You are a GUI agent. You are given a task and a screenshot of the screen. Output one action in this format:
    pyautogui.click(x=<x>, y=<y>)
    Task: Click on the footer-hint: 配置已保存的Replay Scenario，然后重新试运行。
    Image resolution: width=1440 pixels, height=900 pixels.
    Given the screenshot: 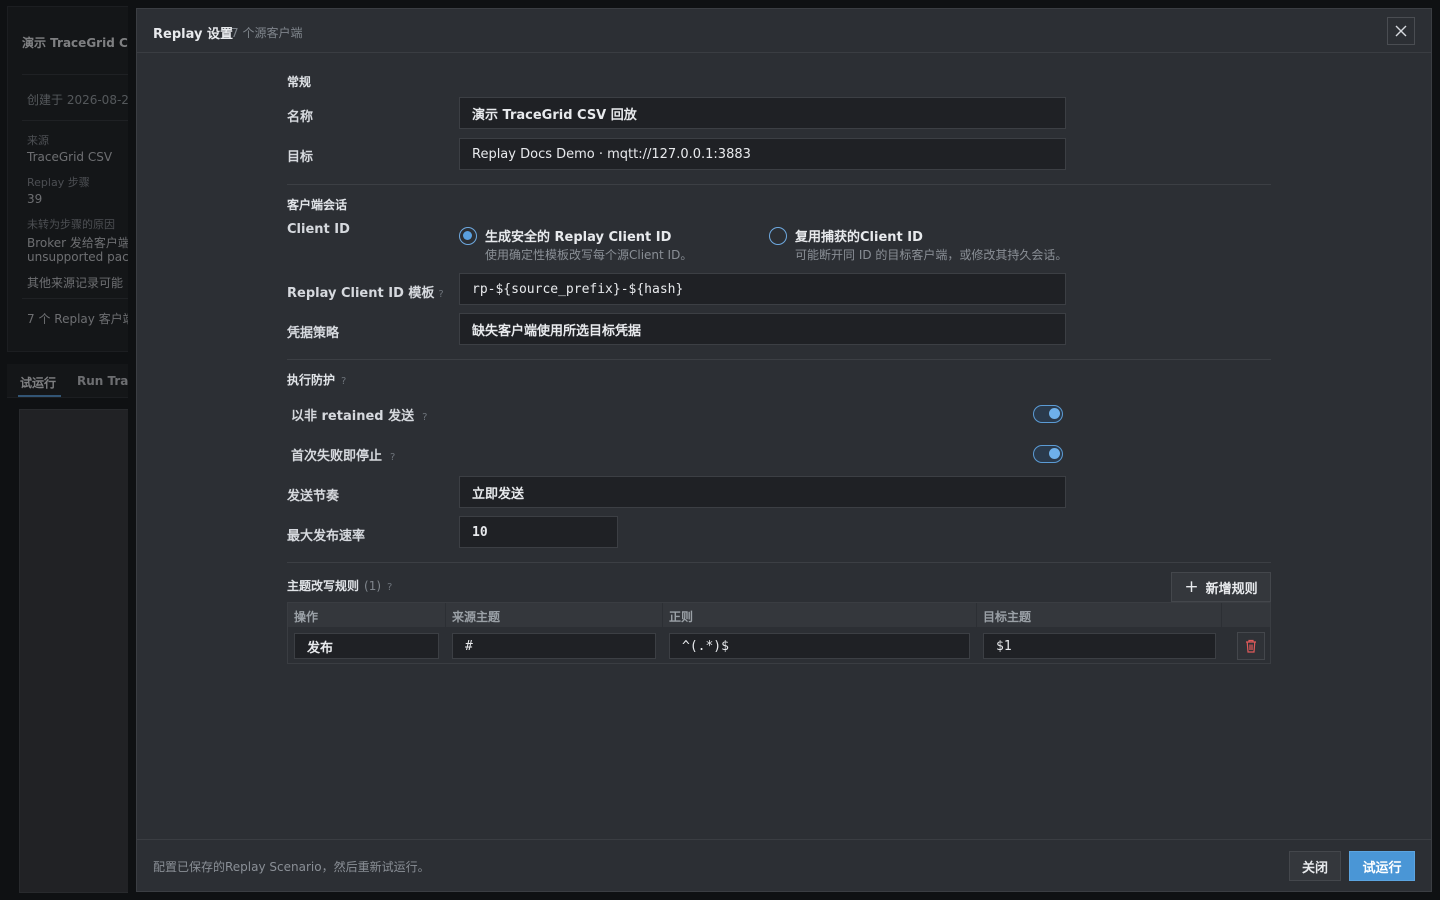 What is the action you would take?
    pyautogui.click(x=291, y=867)
    